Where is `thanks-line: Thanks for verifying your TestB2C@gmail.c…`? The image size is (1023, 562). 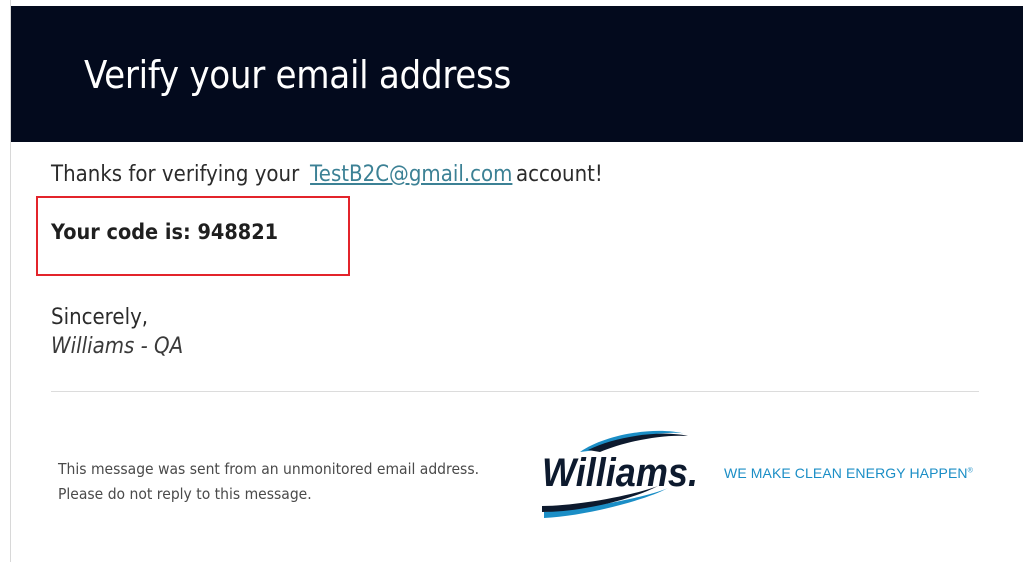
thanks-line: Thanks for verifying your TestB2C@gmail.c… is located at coordinates (327, 174).